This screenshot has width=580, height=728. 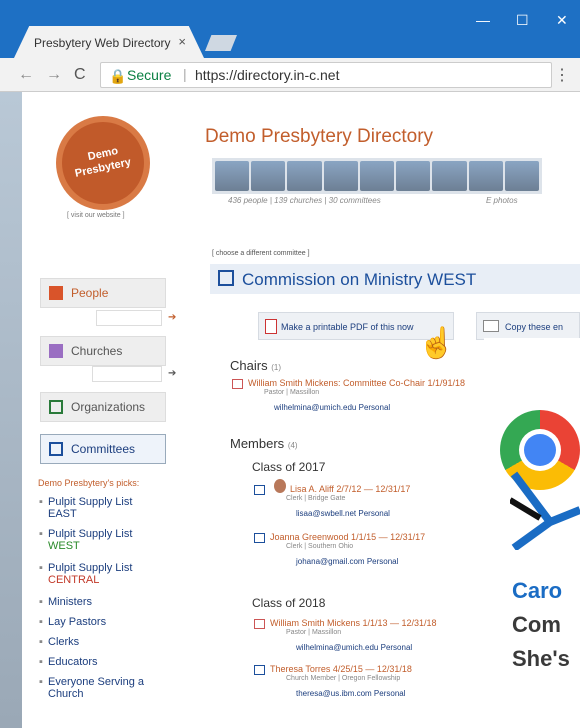 I want to click on pick-educators: ▪ Educators, so click(x=68, y=662).